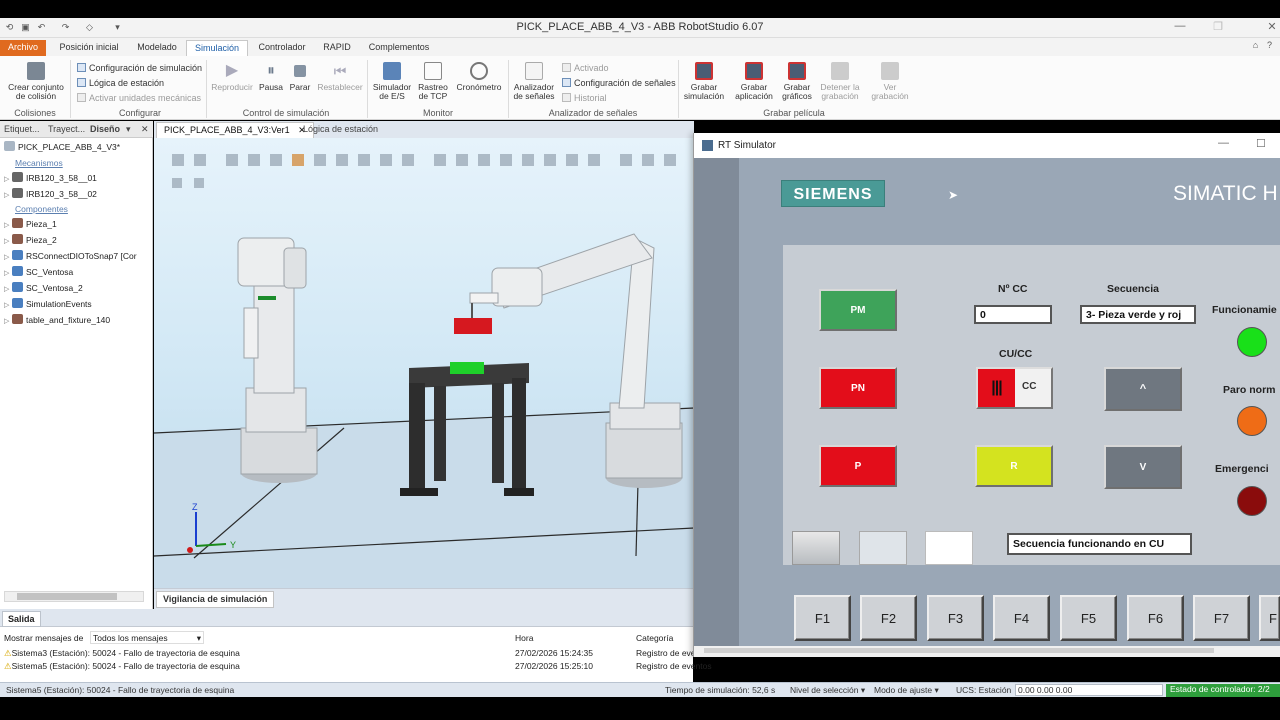 The width and height of the screenshot is (1280, 720). I want to click on up-button: ^, so click(1143, 389).